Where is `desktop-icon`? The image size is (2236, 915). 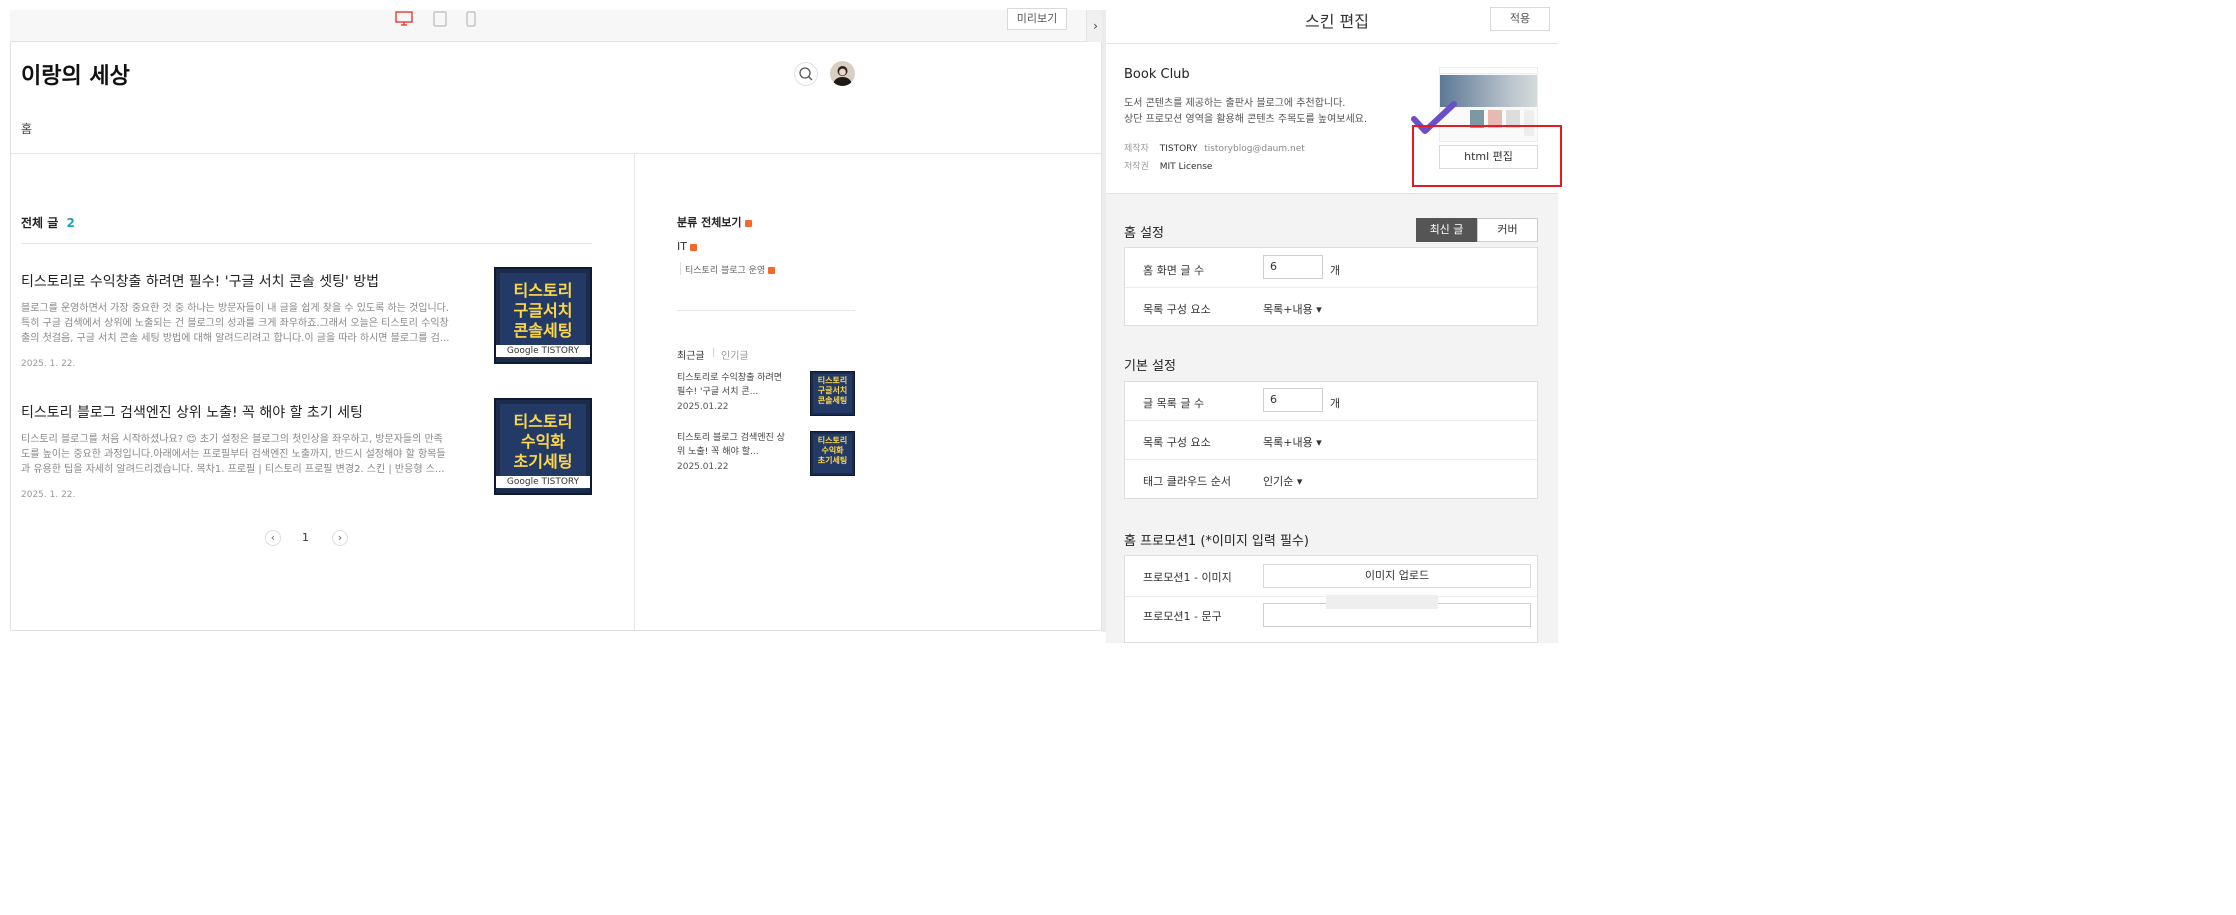
desktop-icon is located at coordinates (404, 20).